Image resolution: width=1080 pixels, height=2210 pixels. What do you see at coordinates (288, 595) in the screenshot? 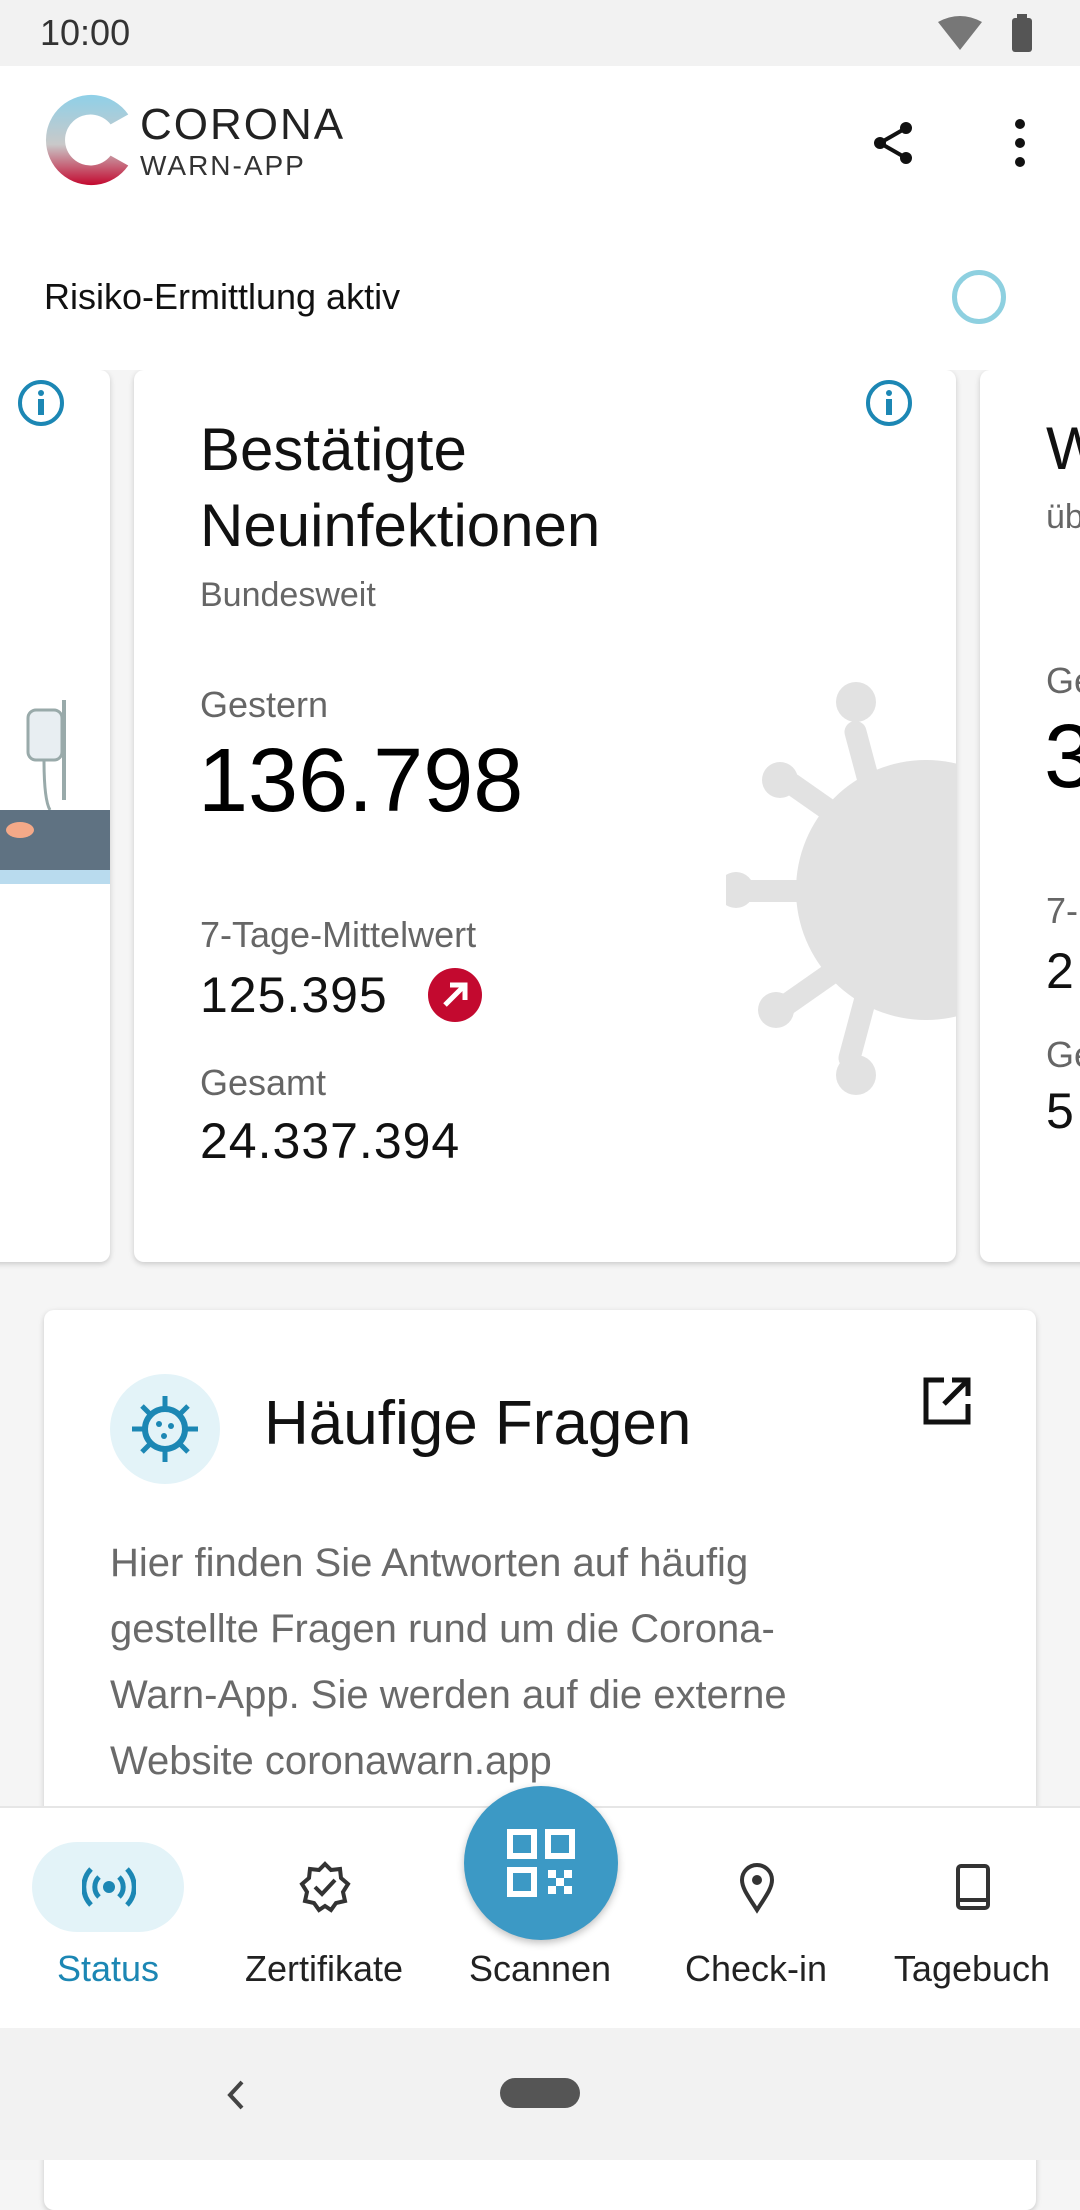
I see `card-subtitle: Bundesweit` at bounding box center [288, 595].